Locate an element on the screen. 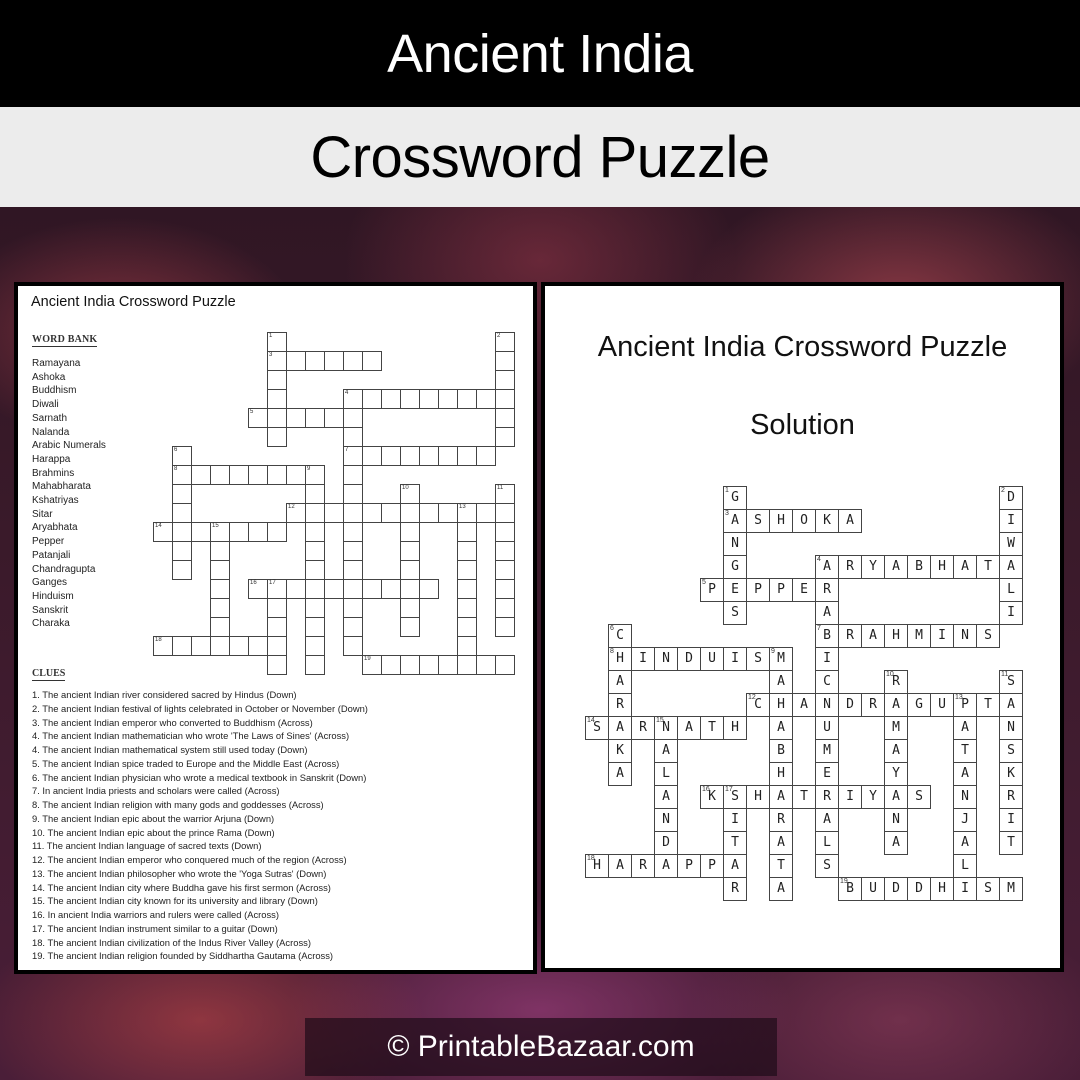  grid-cell: 10 is located at coordinates (410, 494).